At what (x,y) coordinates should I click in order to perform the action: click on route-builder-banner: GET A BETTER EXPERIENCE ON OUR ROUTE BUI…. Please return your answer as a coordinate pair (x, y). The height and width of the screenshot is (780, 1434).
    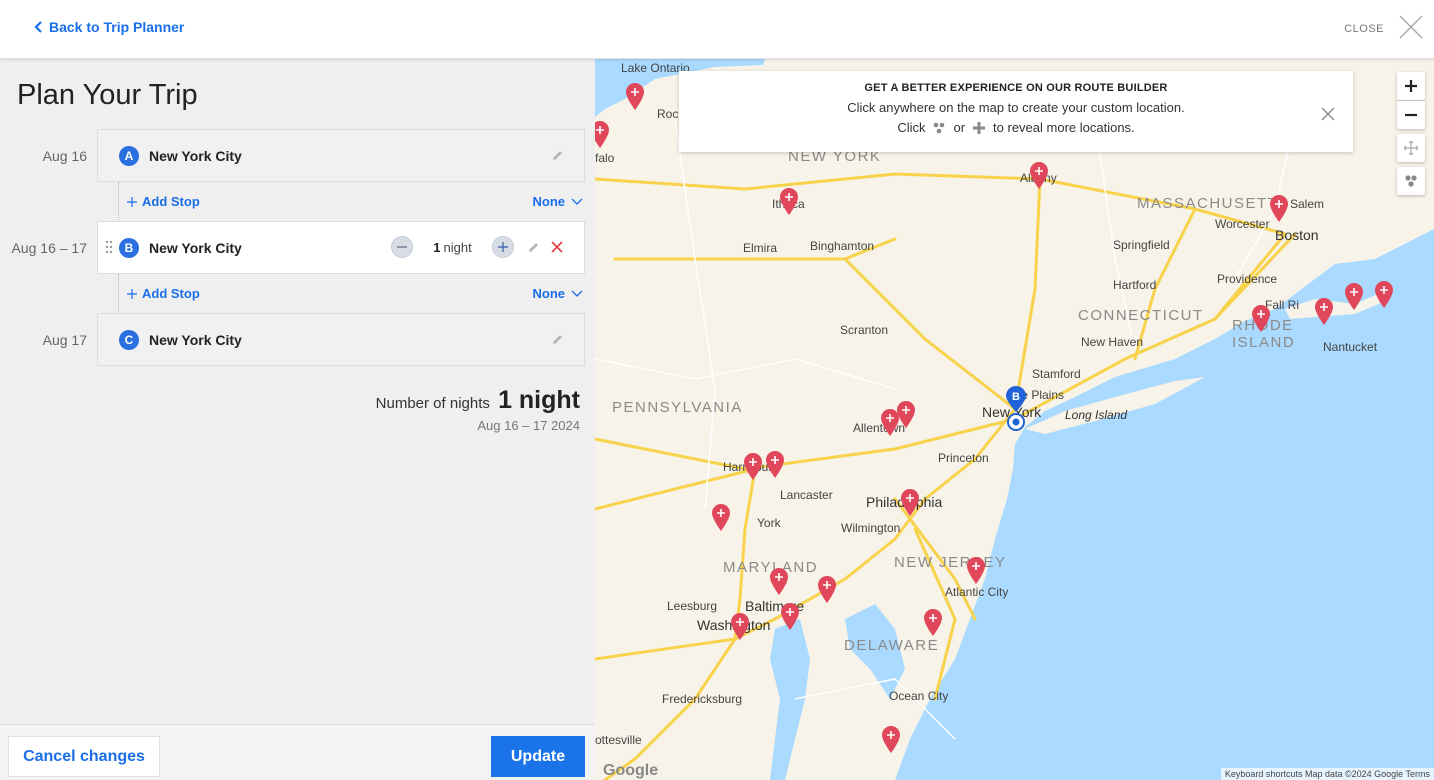
    Looking at the image, I should click on (1016, 111).